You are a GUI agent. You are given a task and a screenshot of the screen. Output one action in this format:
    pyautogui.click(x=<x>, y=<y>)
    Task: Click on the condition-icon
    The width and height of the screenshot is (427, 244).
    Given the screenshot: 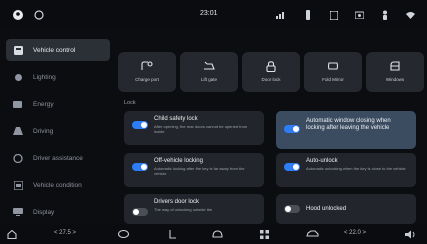 What is the action you would take?
    pyautogui.click(x=18, y=185)
    